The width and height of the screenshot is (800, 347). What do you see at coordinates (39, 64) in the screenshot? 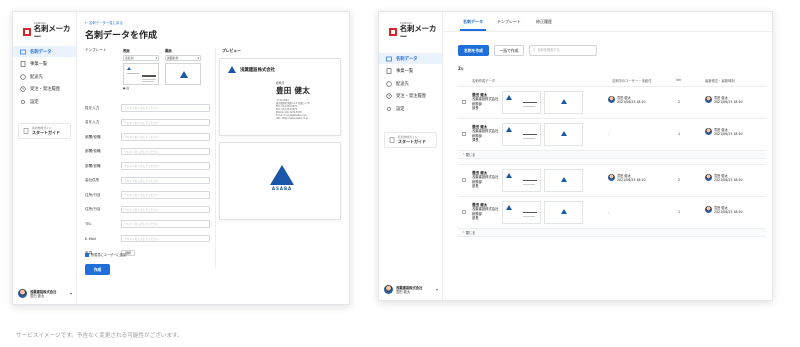
I see `sidebar-item-label: 事業一覧` at bounding box center [39, 64].